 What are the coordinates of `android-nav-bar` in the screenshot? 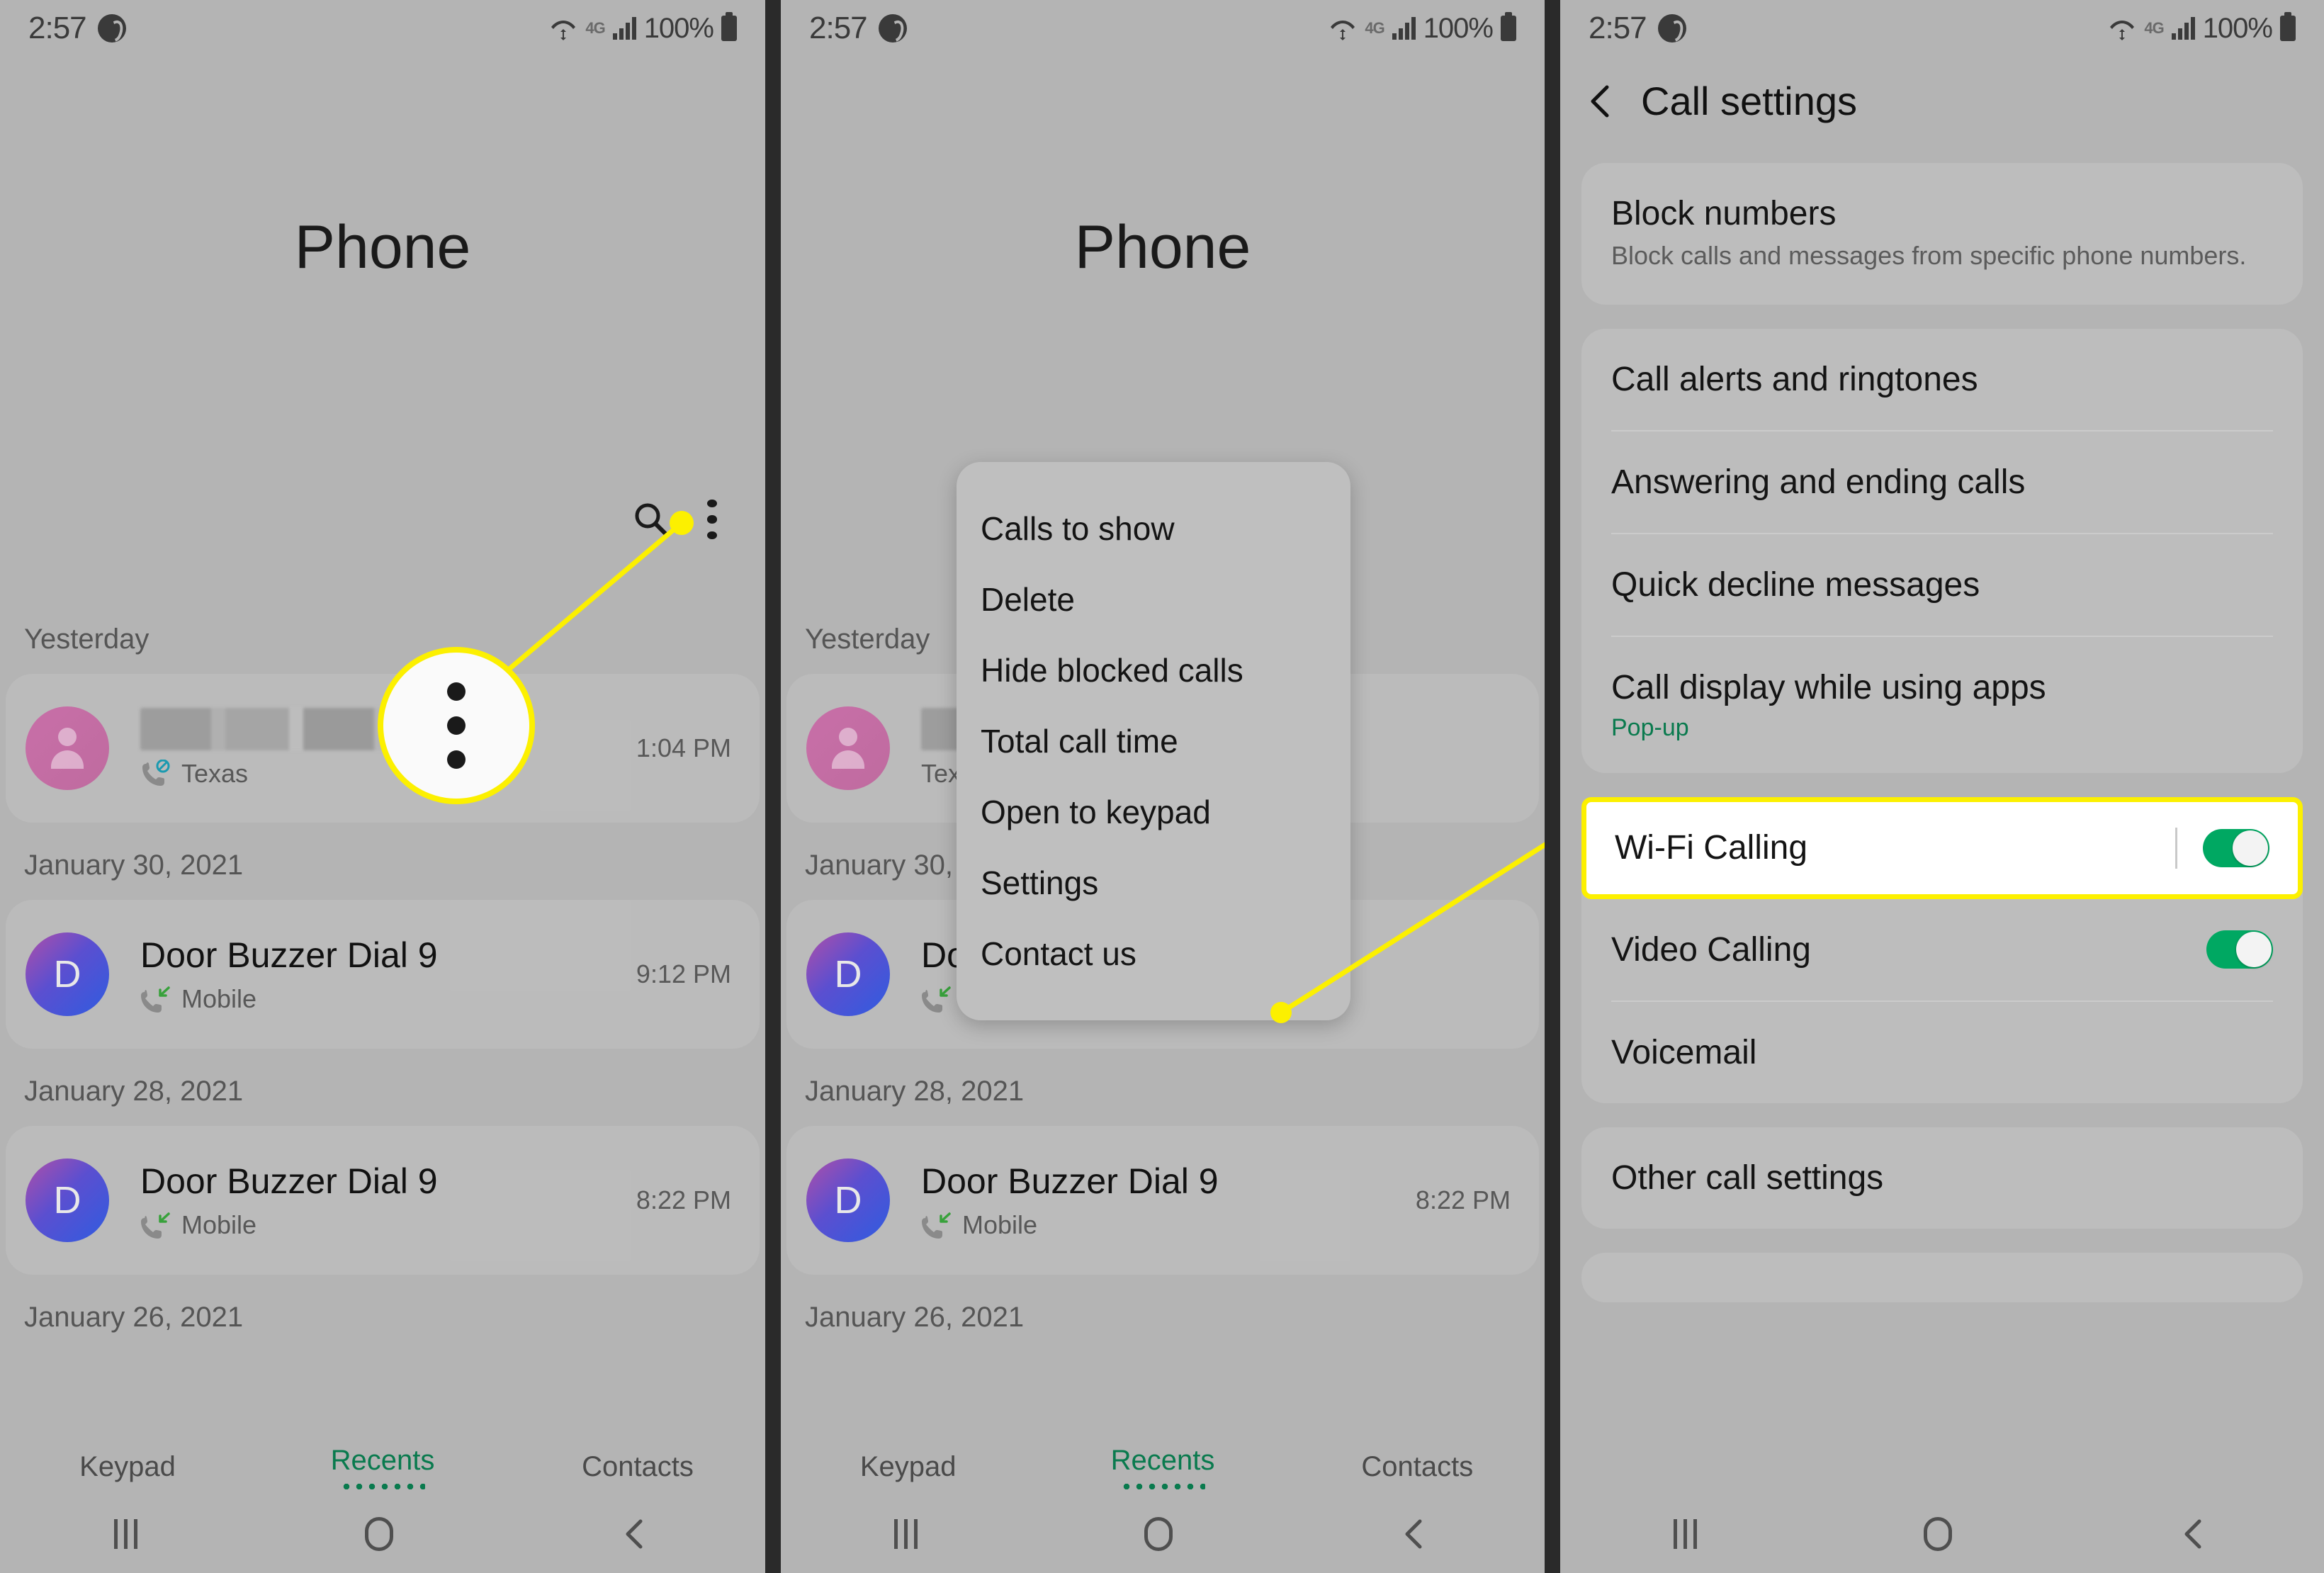 It's located at (1163, 1534).